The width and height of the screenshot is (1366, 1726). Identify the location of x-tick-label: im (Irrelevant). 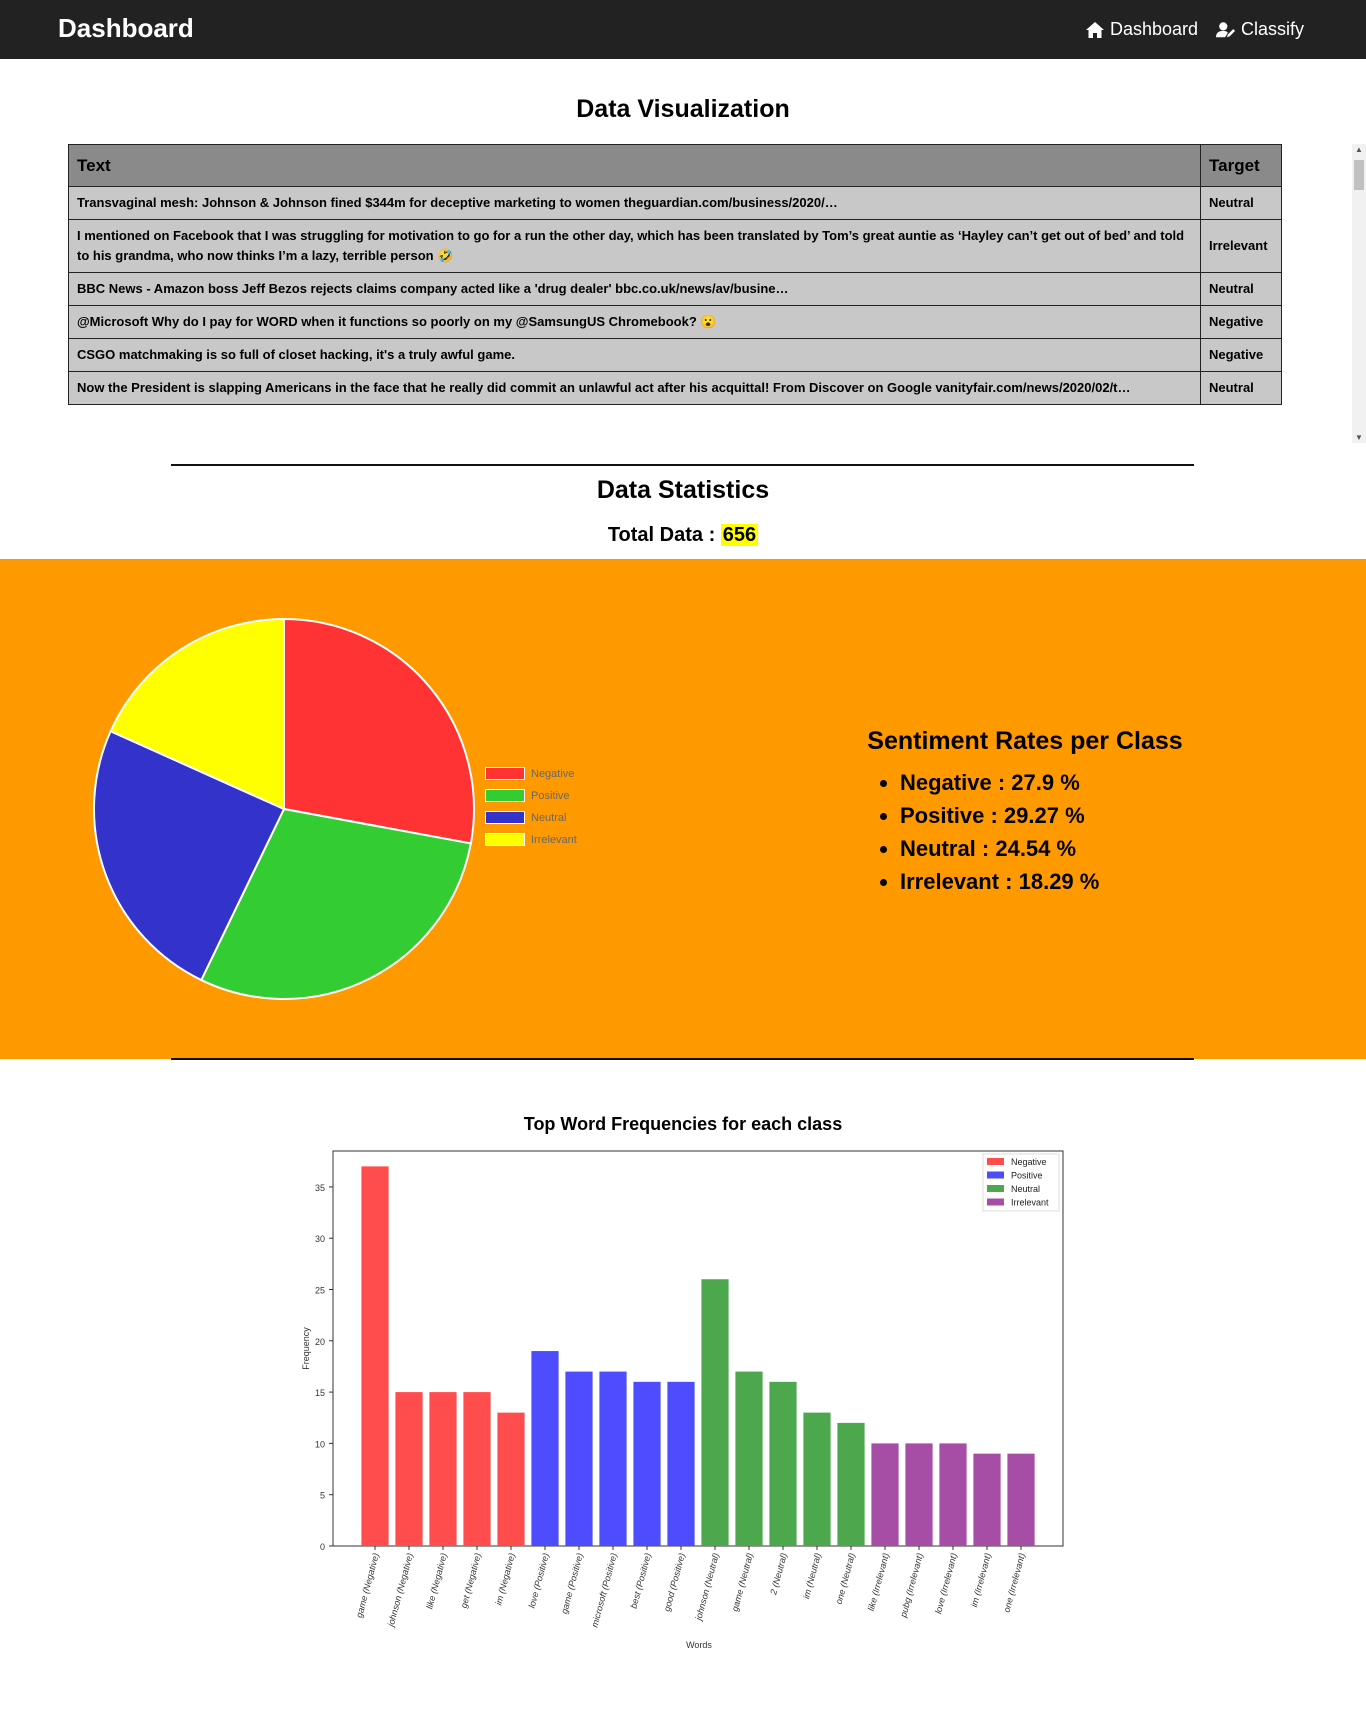
(981, 1580).